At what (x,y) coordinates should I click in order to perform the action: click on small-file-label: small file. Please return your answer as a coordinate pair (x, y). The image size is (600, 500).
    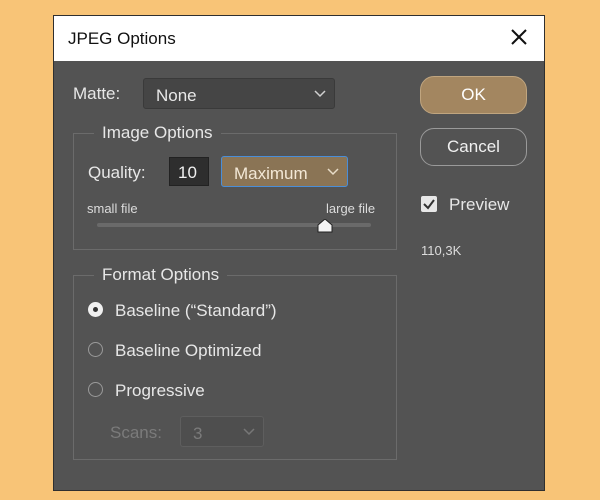
    Looking at the image, I should click on (112, 208).